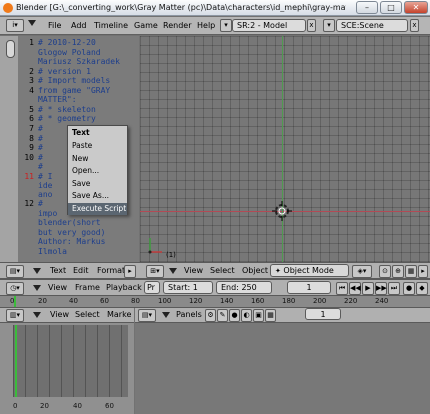 This screenshot has height=414, width=430. What do you see at coordinates (309, 287) in the screenshot?
I see `current-frame-field: 1` at bounding box center [309, 287].